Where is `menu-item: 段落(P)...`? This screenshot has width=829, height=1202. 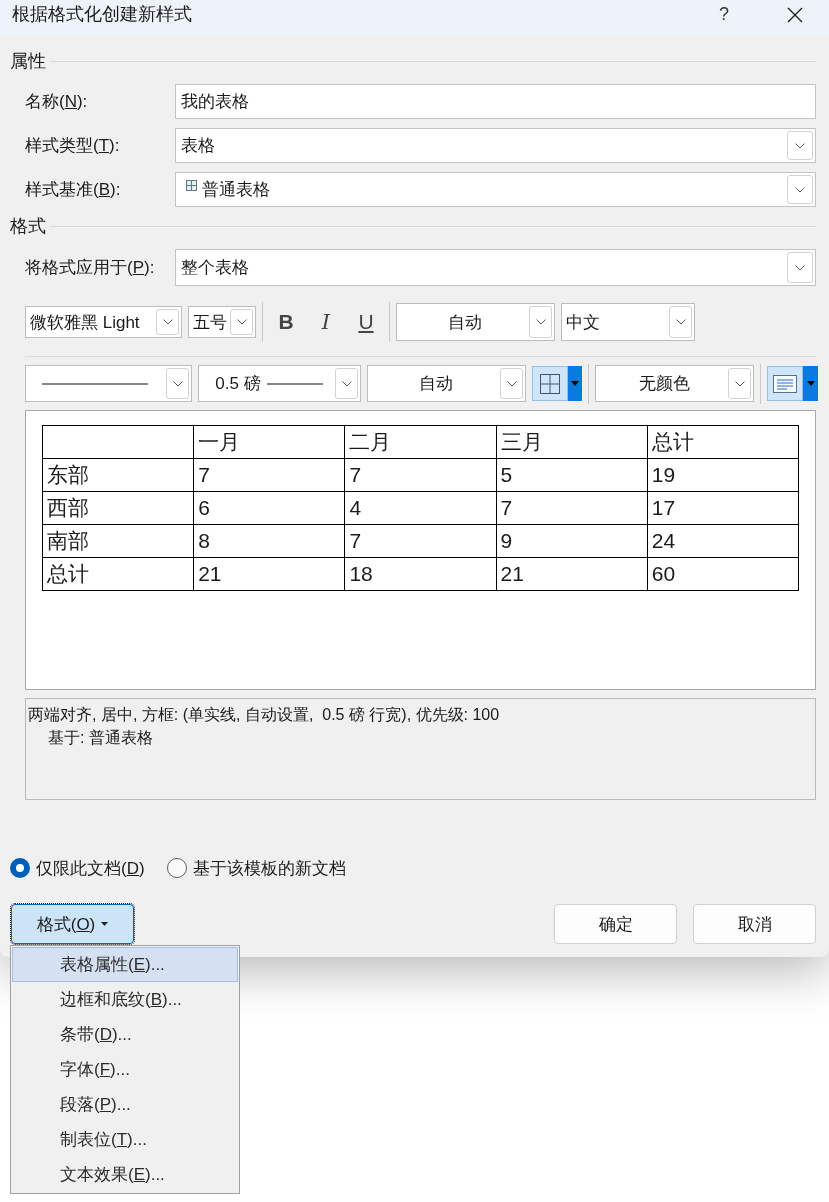
menu-item: 段落(P)... is located at coordinates (125, 1104).